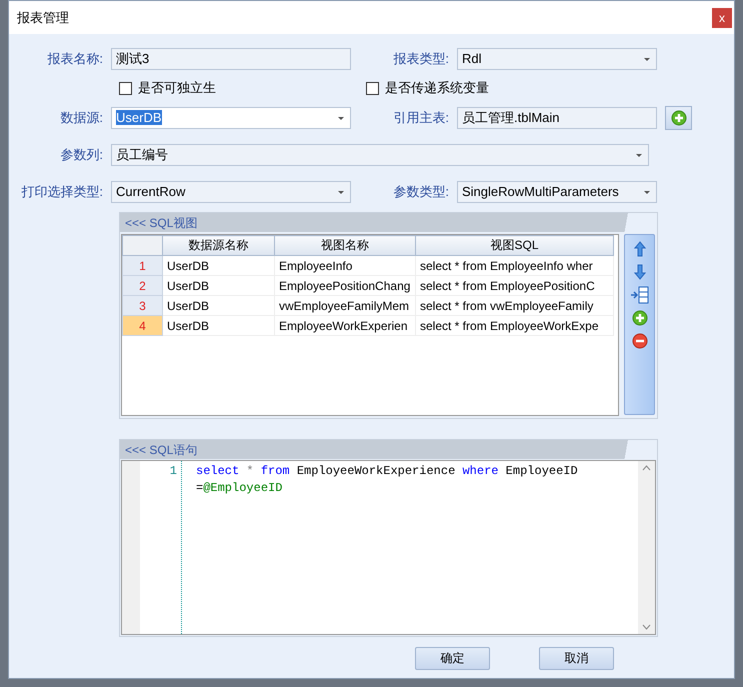 The width and height of the screenshot is (743, 687). I want to click on checkbox-label: 是否传递系统变量, so click(437, 88).